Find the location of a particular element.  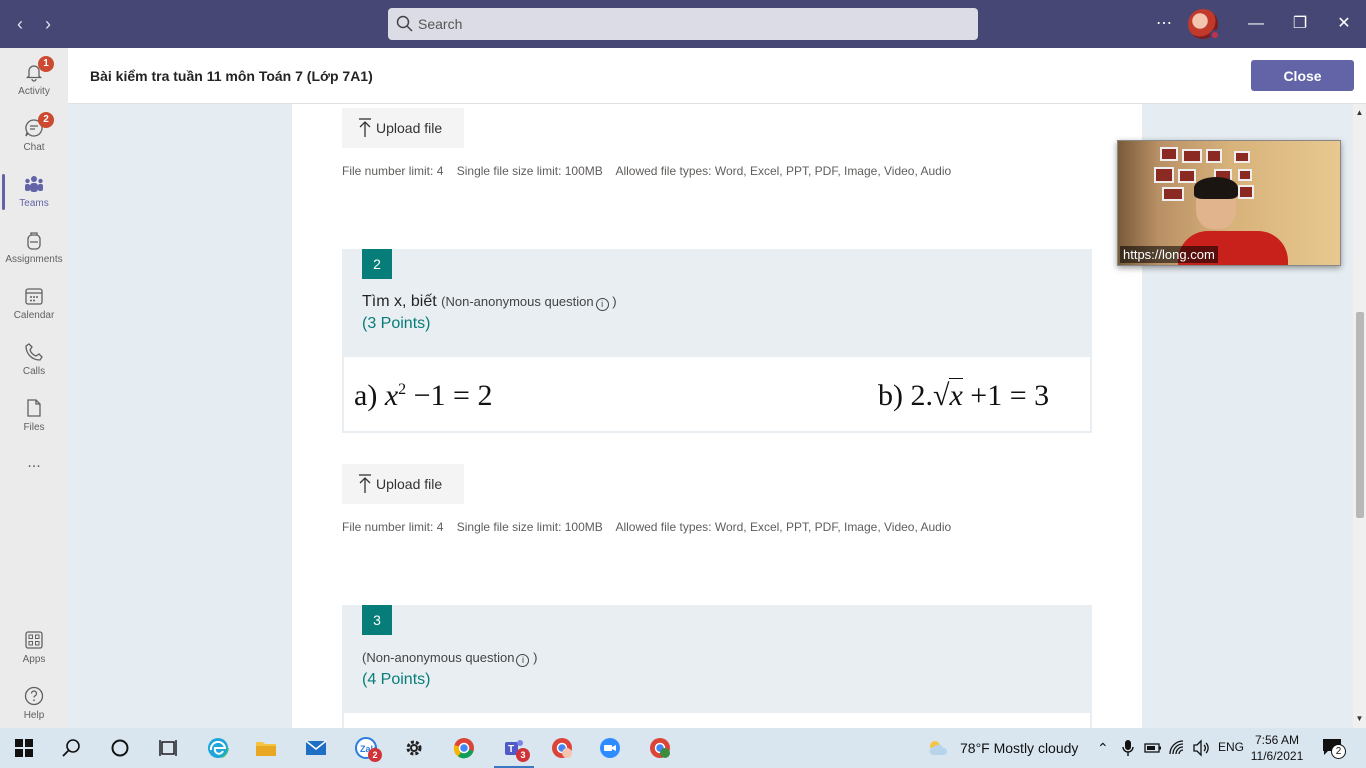

cortana-icon is located at coordinates (120, 748).